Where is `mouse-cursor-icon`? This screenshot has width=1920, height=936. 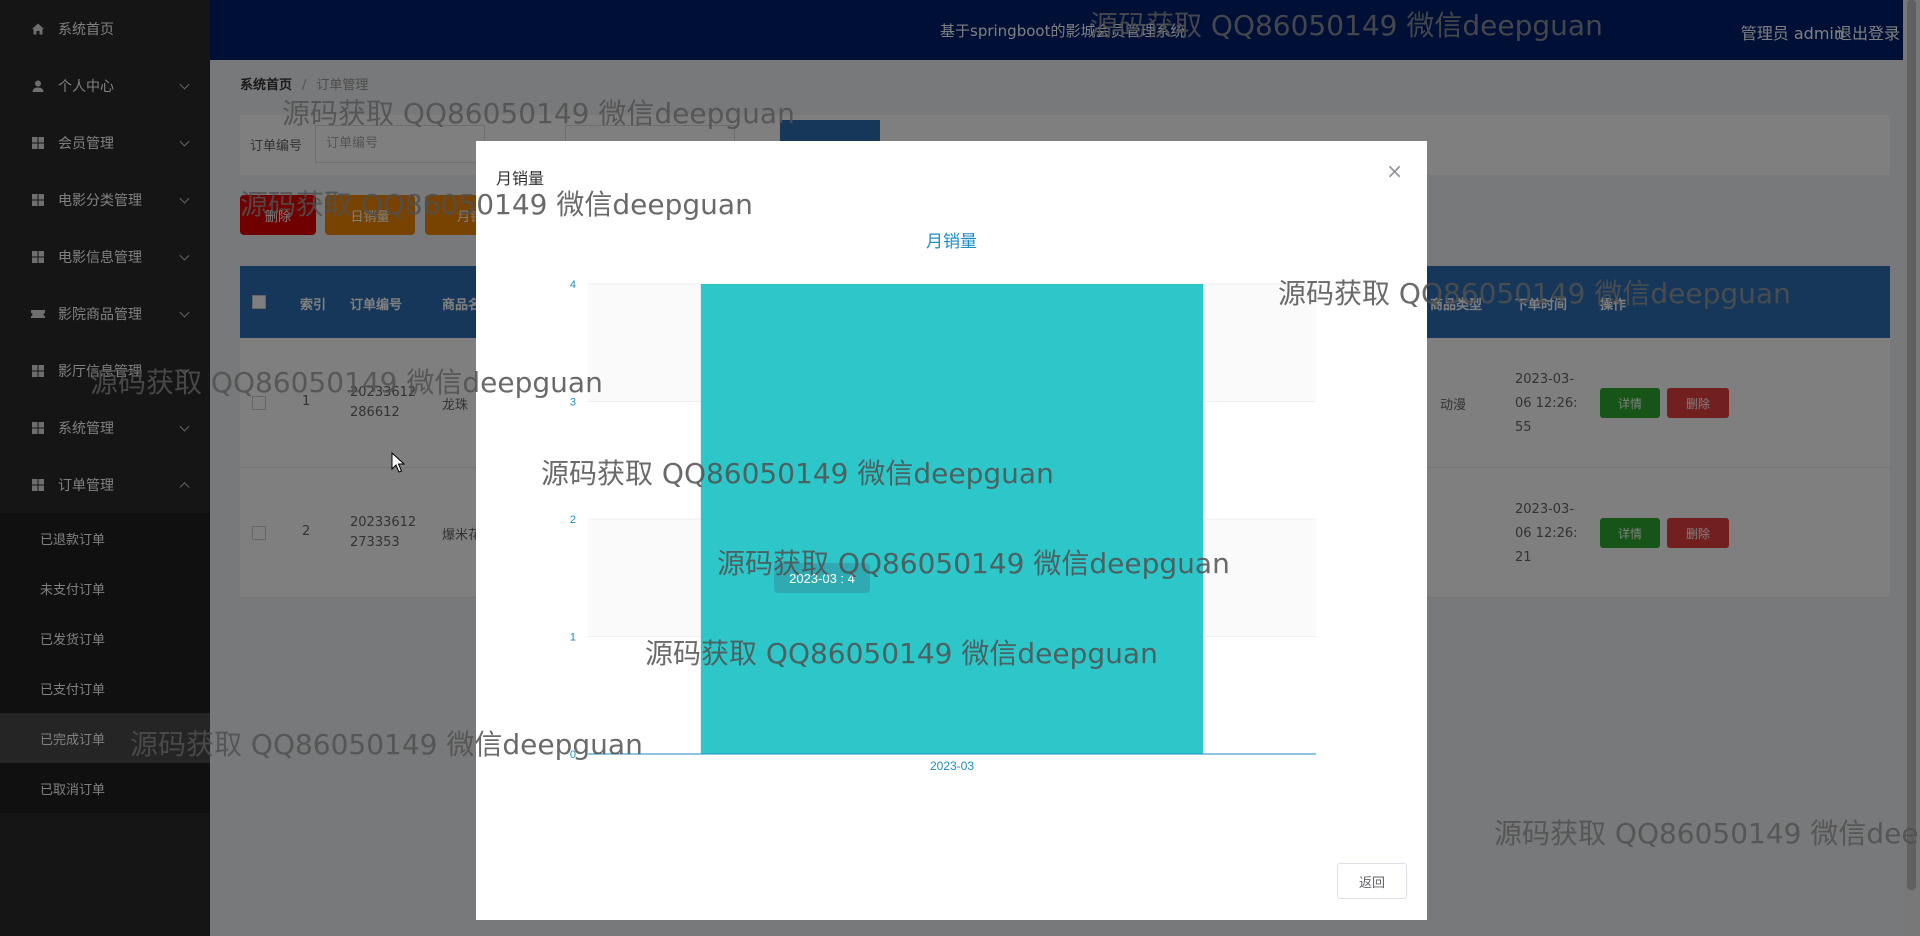
mouse-cursor-icon is located at coordinates (398, 462).